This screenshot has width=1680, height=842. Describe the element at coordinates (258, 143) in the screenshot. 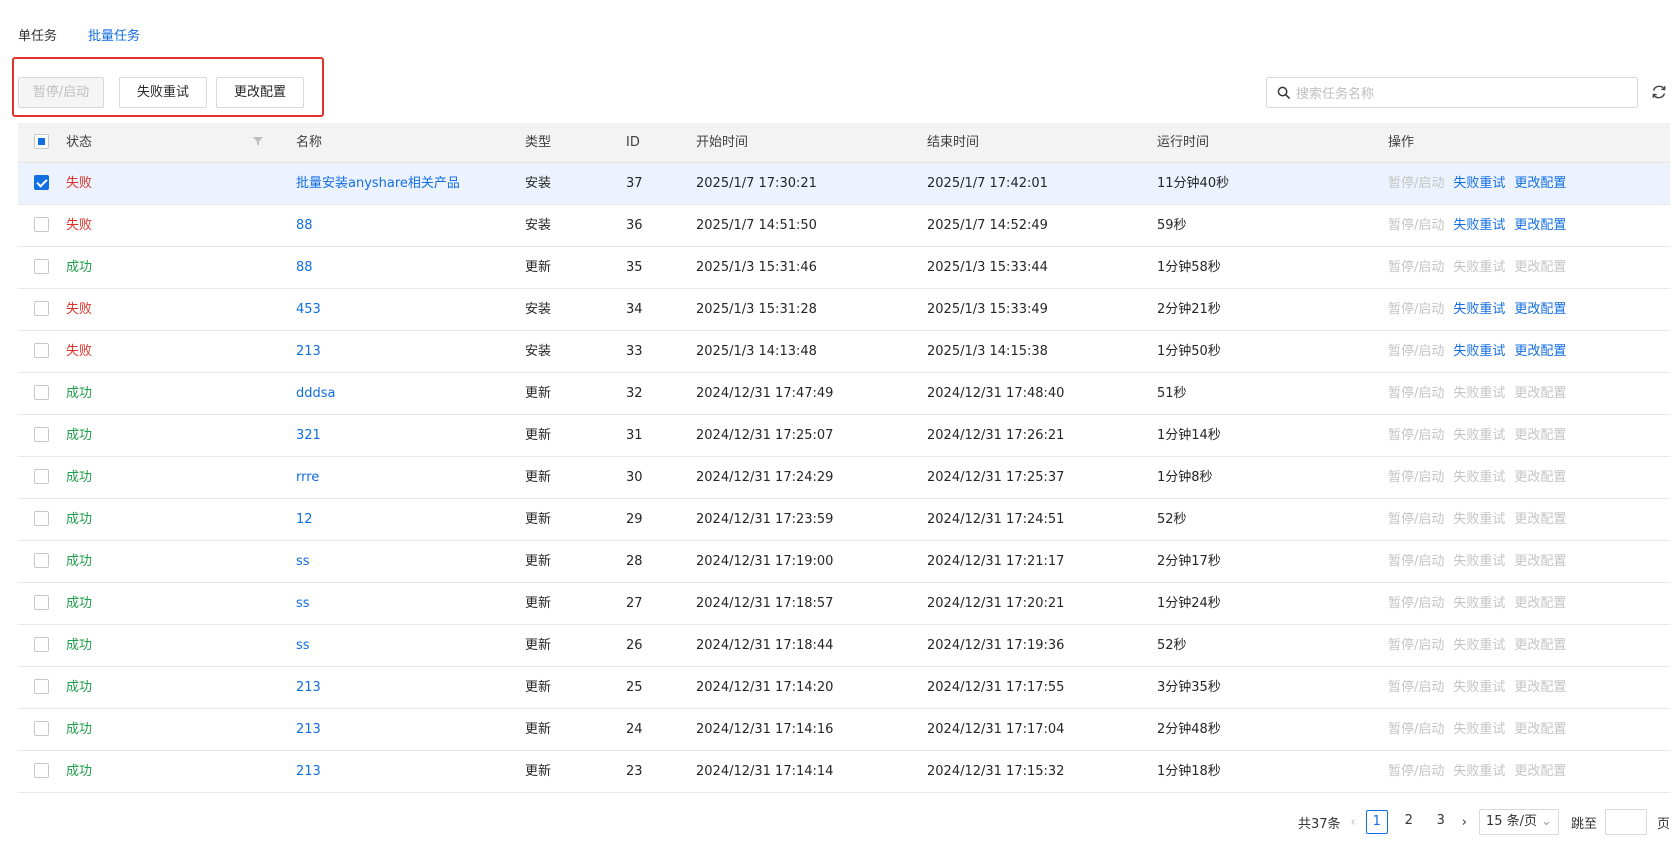

I see `status-filter-icon` at that location.